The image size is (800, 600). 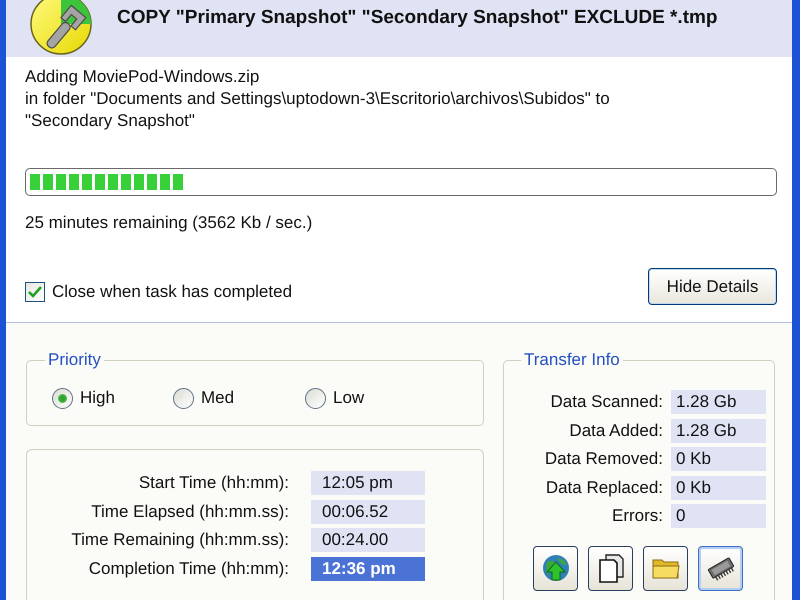 What do you see at coordinates (368, 540) in the screenshot?
I see `time-value: 00:24.00` at bounding box center [368, 540].